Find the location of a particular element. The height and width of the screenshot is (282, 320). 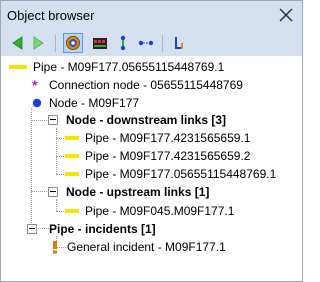

node-chain-button is located at coordinates (123, 43).